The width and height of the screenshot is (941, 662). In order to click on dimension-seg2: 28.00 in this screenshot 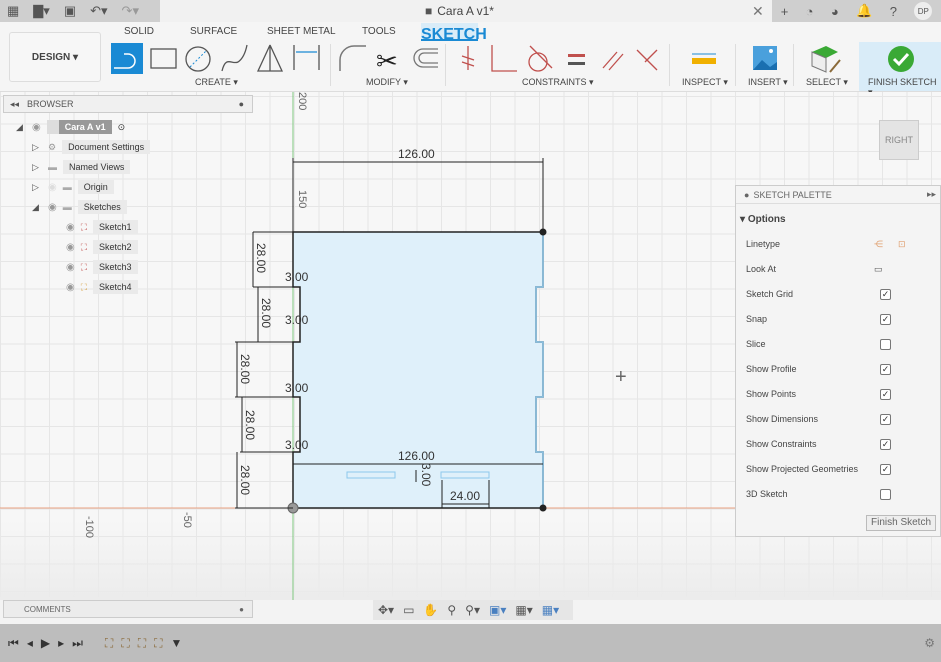, I will do `click(266, 313)`.